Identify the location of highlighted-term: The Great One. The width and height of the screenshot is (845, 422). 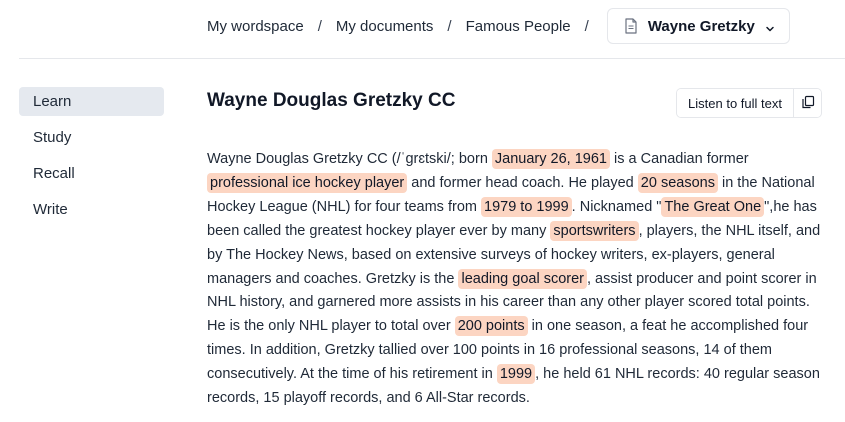
(713, 206).